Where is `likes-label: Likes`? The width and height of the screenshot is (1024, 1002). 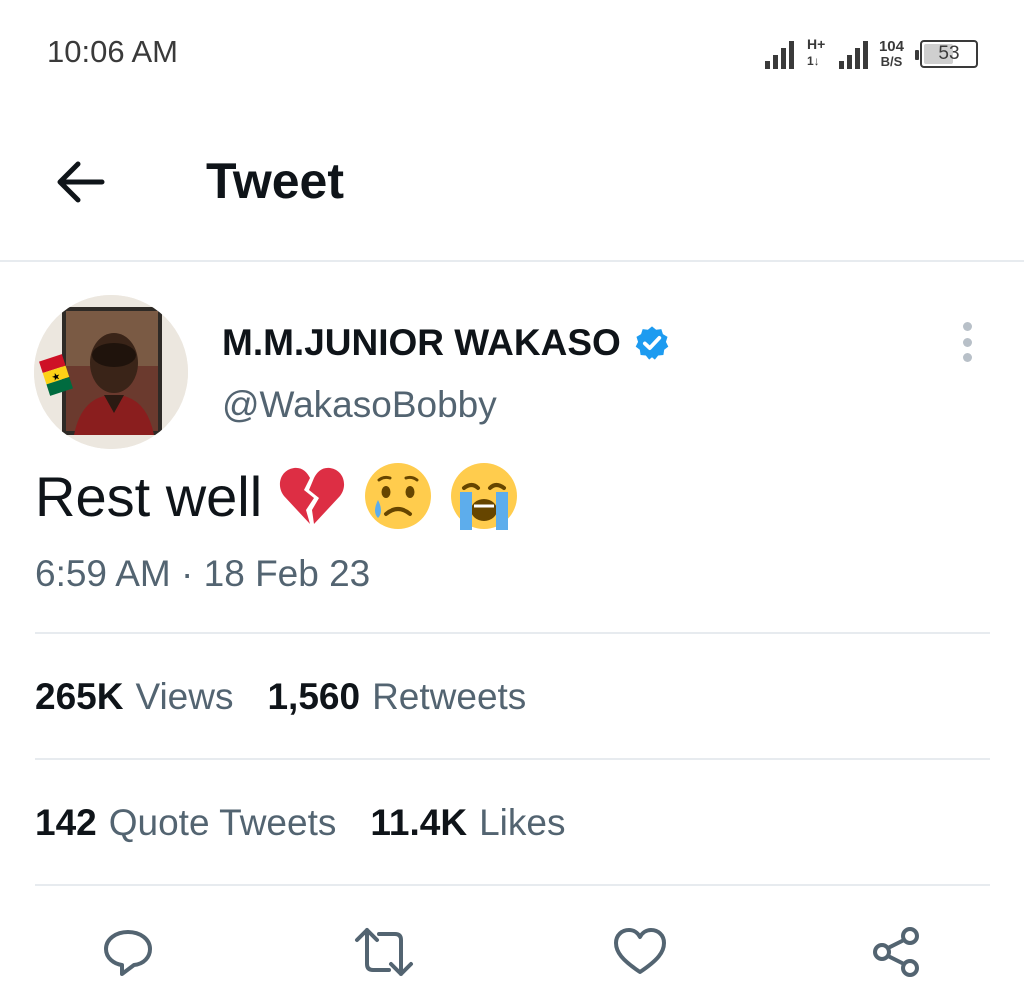
likes-label: Likes is located at coordinates (522, 822).